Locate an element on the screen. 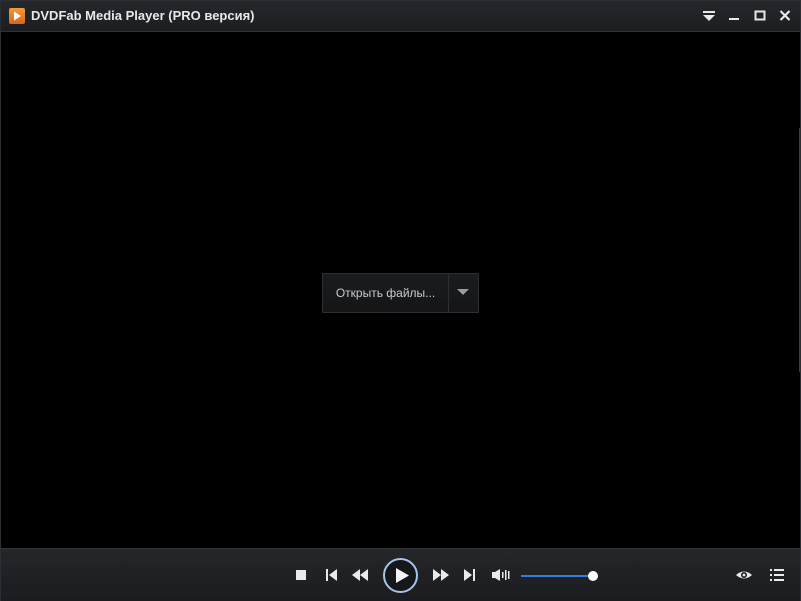 The width and height of the screenshot is (801, 601). volume-level-fill is located at coordinates (557, 576).